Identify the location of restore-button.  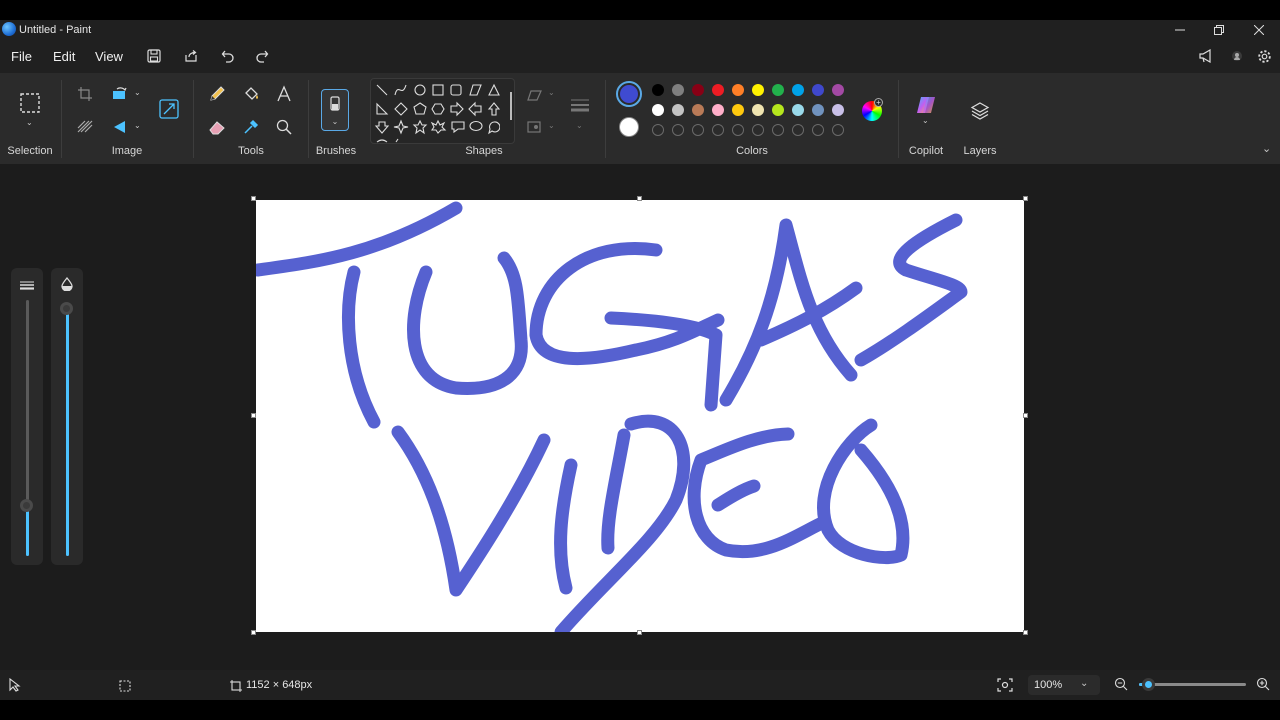
(1219, 30).